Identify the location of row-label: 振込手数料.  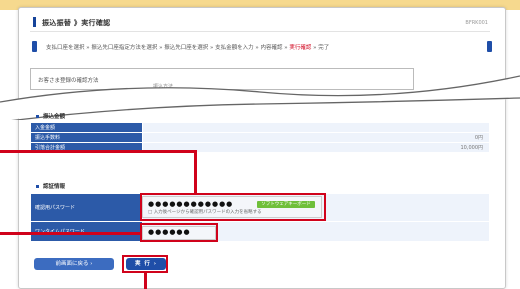
(86, 137).